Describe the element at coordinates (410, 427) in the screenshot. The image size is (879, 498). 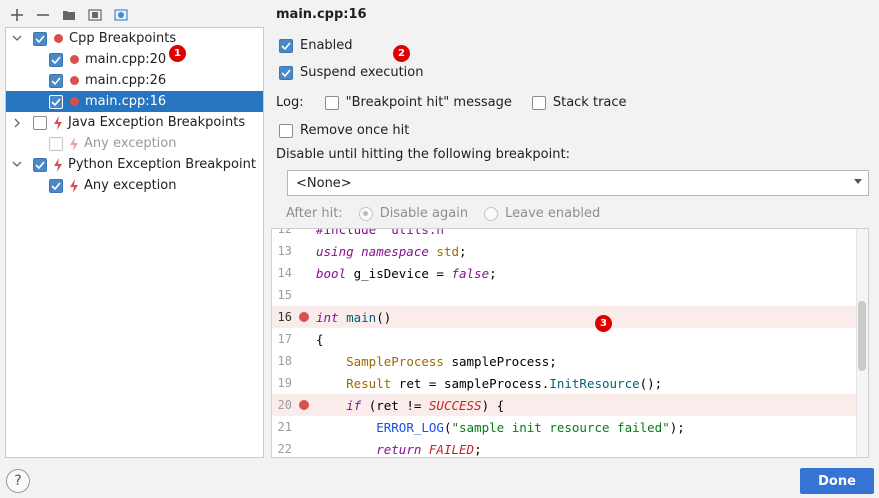
I see `code-text: ERROR_LOG` at that location.